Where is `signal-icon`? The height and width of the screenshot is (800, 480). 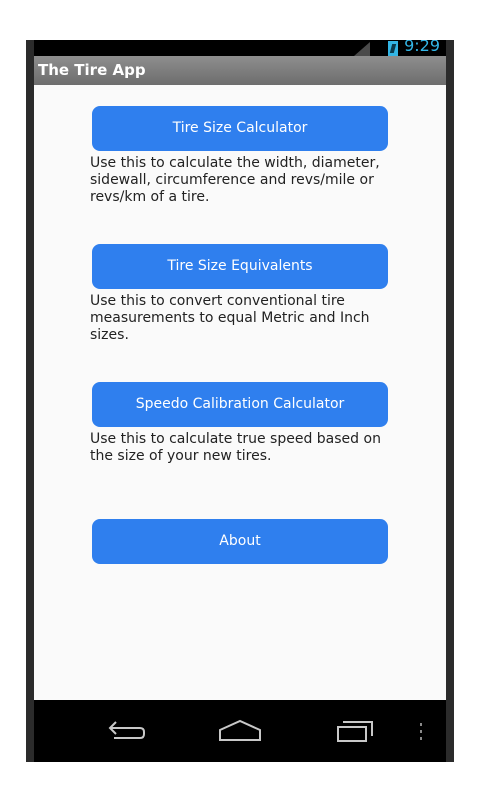 signal-icon is located at coordinates (362, 49).